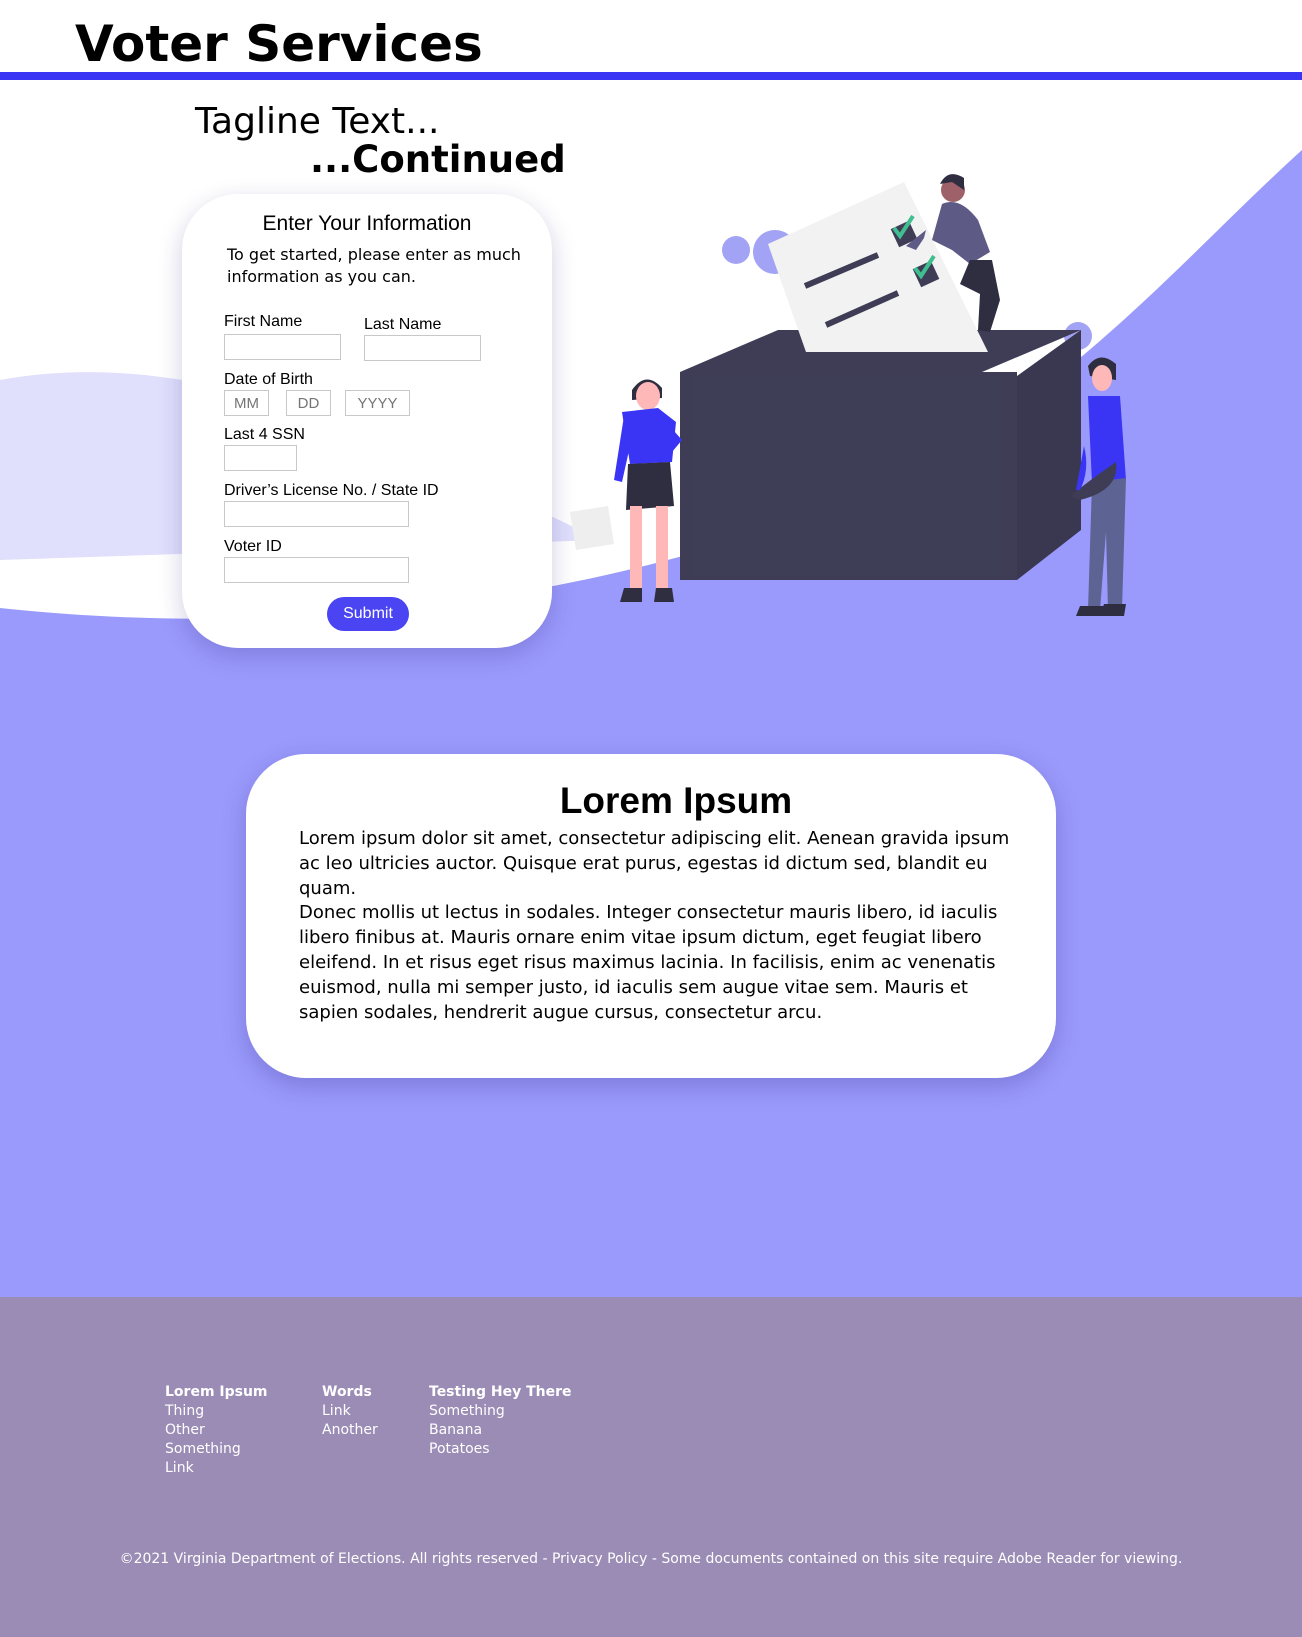  What do you see at coordinates (676, 800) in the screenshot?
I see `content-title: Lorem Ipsum` at bounding box center [676, 800].